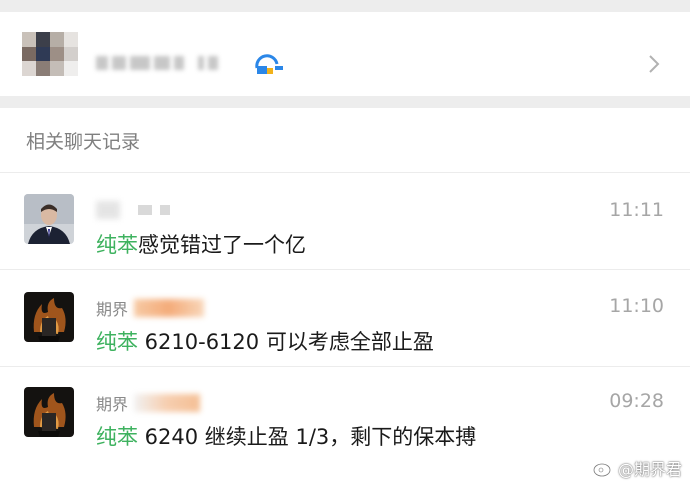  Describe the element at coordinates (636, 306) in the screenshot. I see `message-time: 11:10` at that location.